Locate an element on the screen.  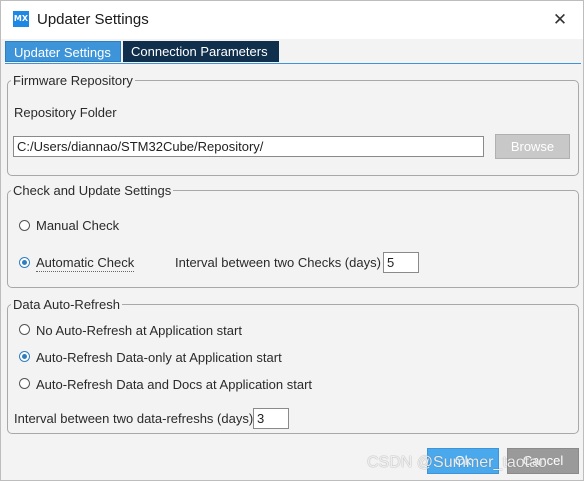
tab-updater-settings: Updater Settings is located at coordinates (63, 51).